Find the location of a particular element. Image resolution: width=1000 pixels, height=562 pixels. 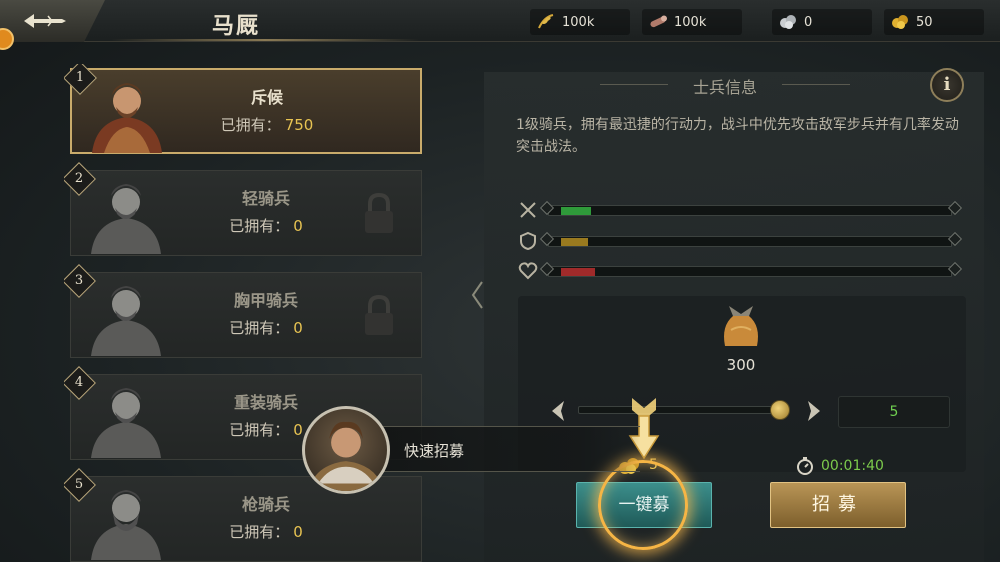

info-button: i is located at coordinates (947, 85).